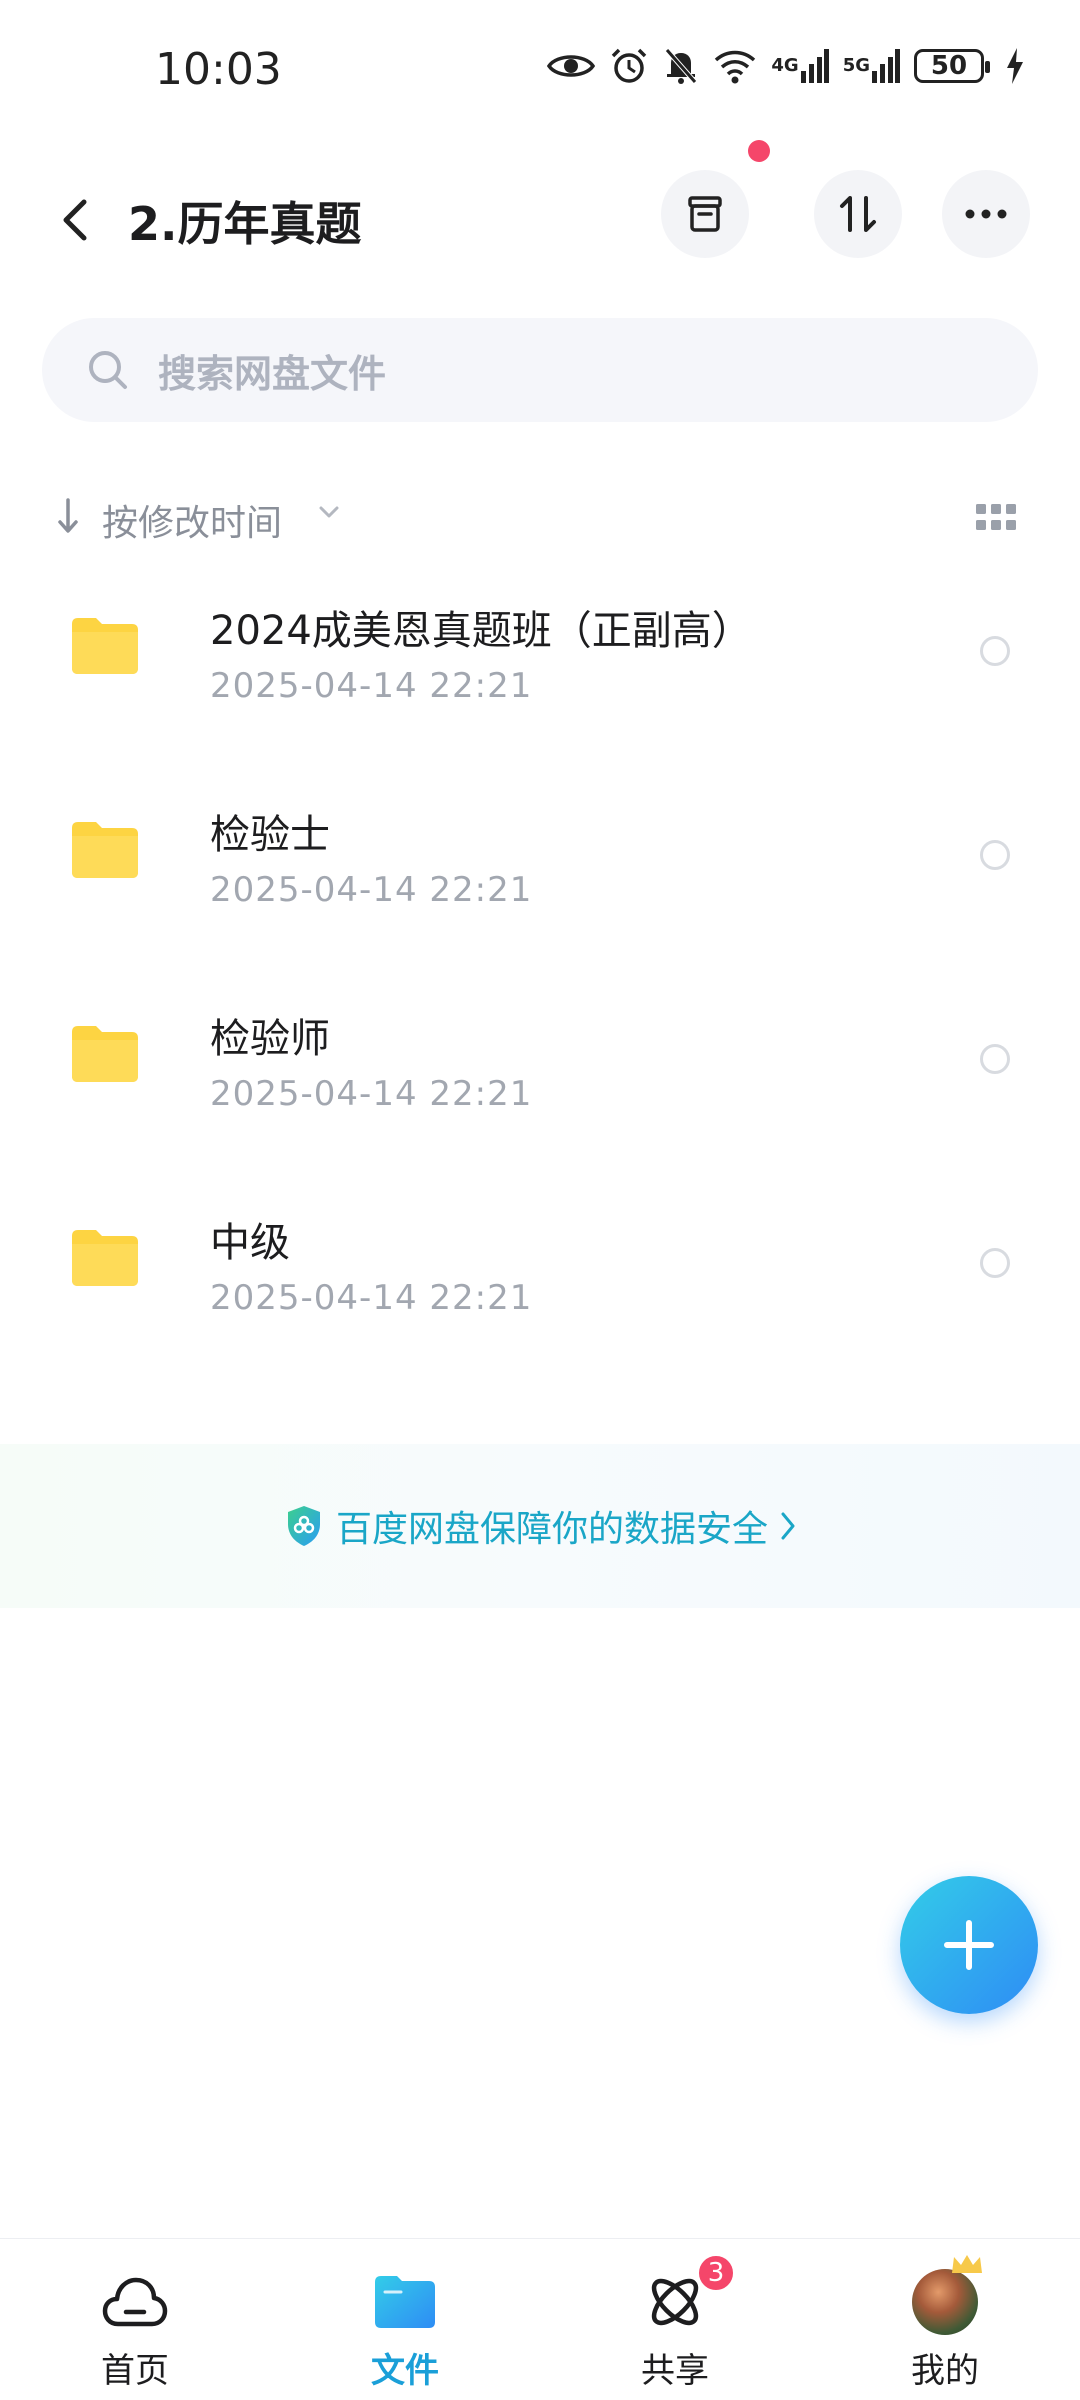  I want to click on file-name: 检验师, so click(270, 1039).